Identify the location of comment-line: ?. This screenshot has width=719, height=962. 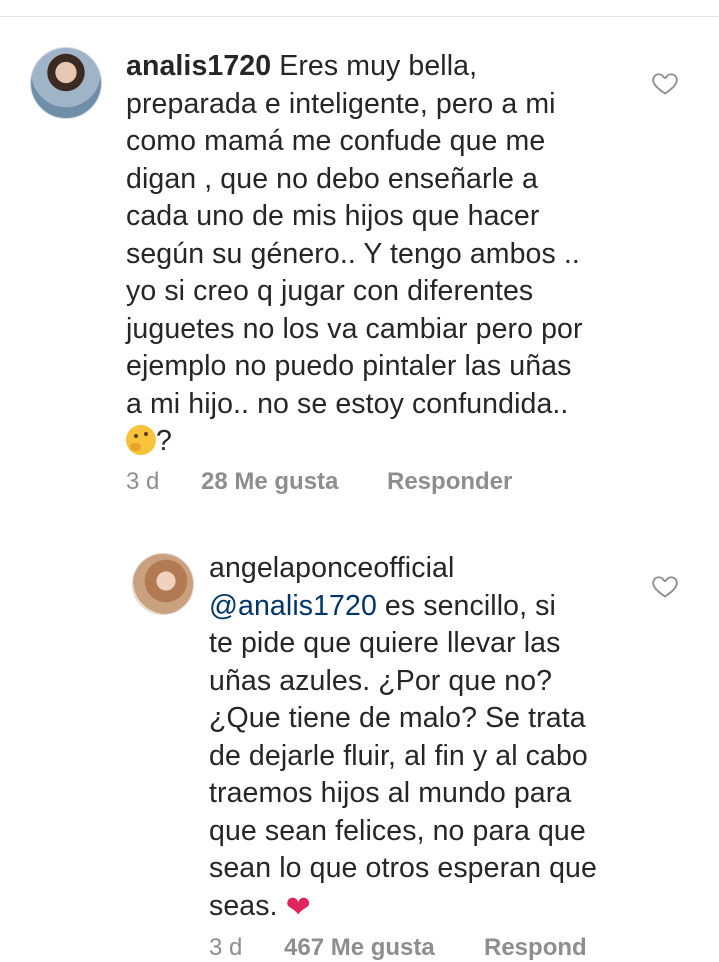
(164, 441).